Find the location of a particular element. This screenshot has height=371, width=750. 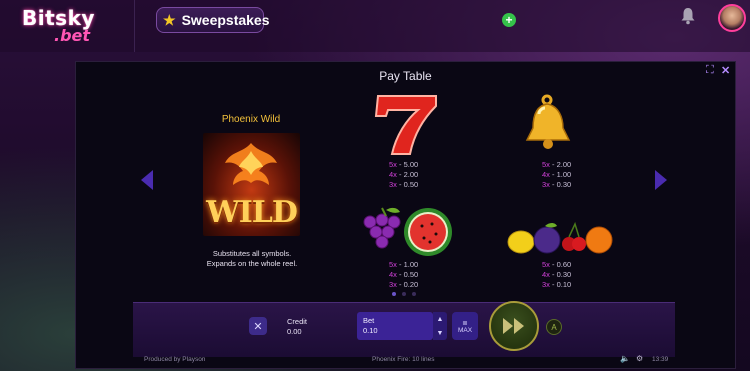

grapes-watermelon-icon is located at coordinates (406, 232).